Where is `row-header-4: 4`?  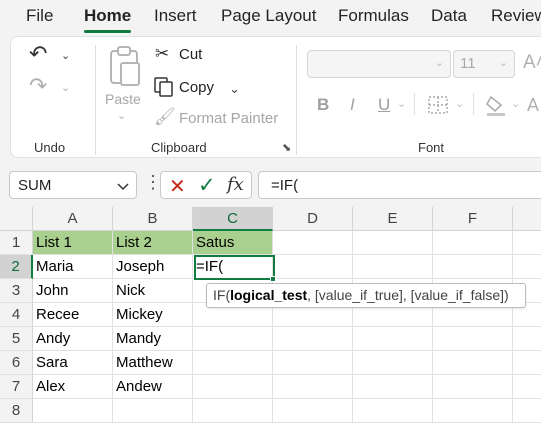 row-header-4: 4 is located at coordinates (16, 315).